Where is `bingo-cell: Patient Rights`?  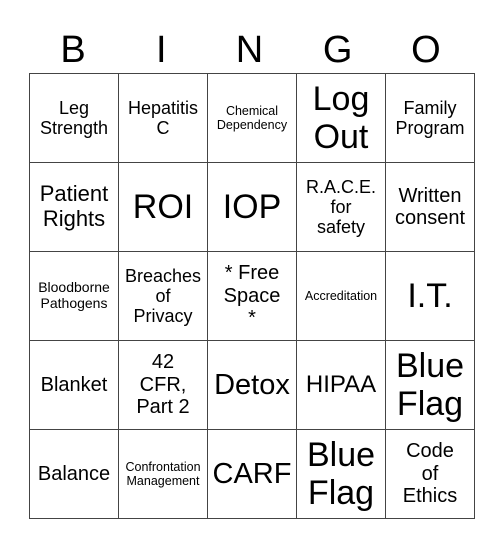
bingo-cell: Patient Rights is located at coordinates (74, 207).